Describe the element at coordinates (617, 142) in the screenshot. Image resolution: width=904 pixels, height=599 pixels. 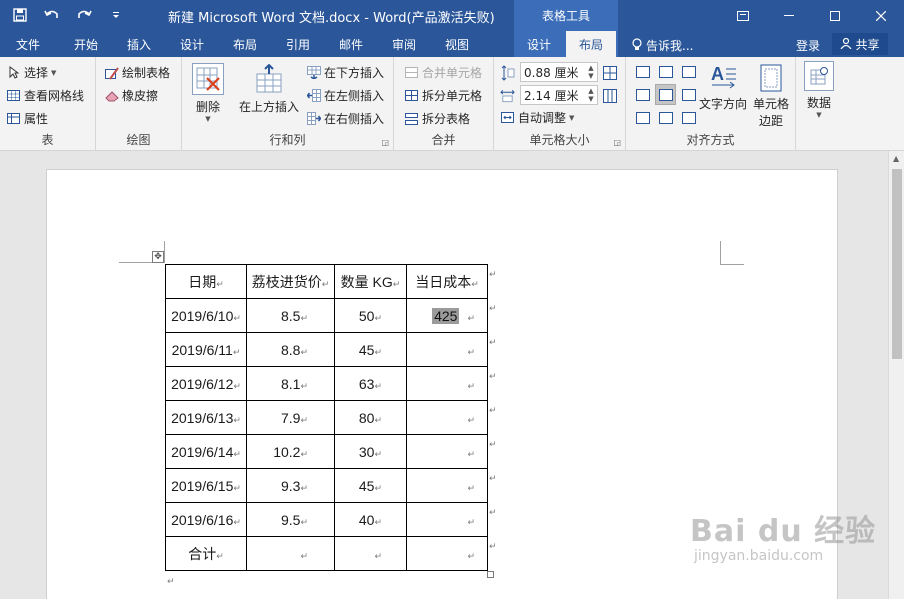
I see `cell-size-launcher-icon: ◲` at that location.